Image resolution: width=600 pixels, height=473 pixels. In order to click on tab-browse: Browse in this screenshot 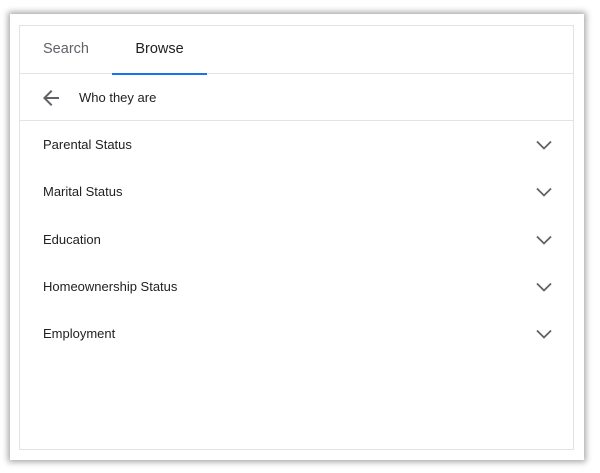, I will do `click(159, 50)`.